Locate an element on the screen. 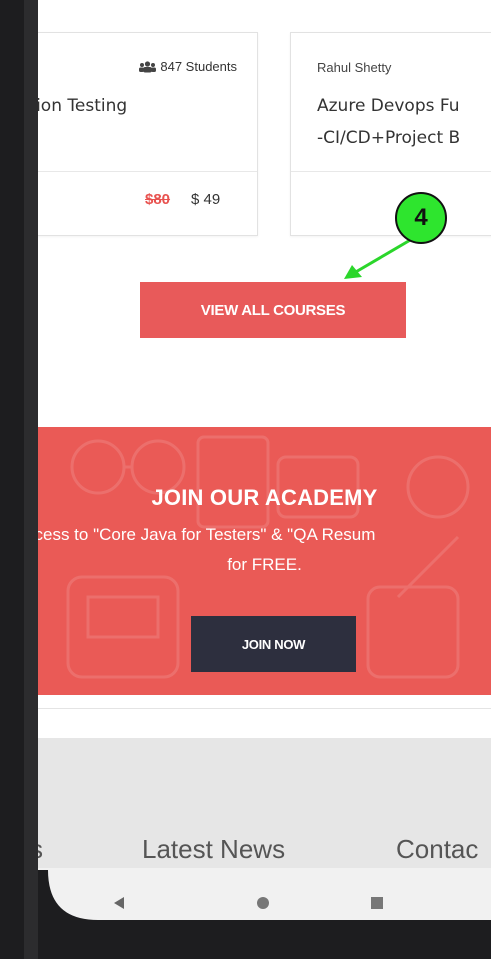 Image resolution: width=491 pixels, height=959 pixels. sale-price: $ 49 is located at coordinates (206, 199).